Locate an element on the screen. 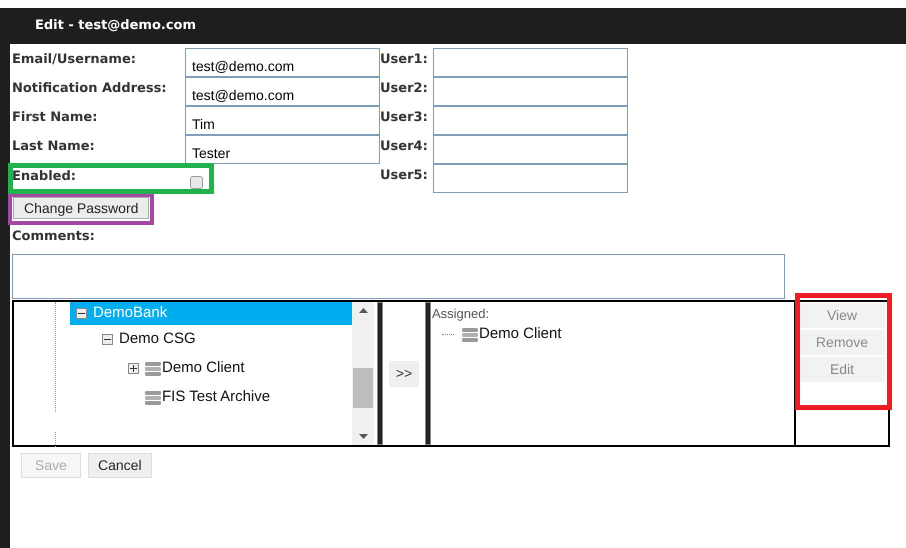 The height and width of the screenshot is (548, 906). field-label: Notification Address: is located at coordinates (90, 89).